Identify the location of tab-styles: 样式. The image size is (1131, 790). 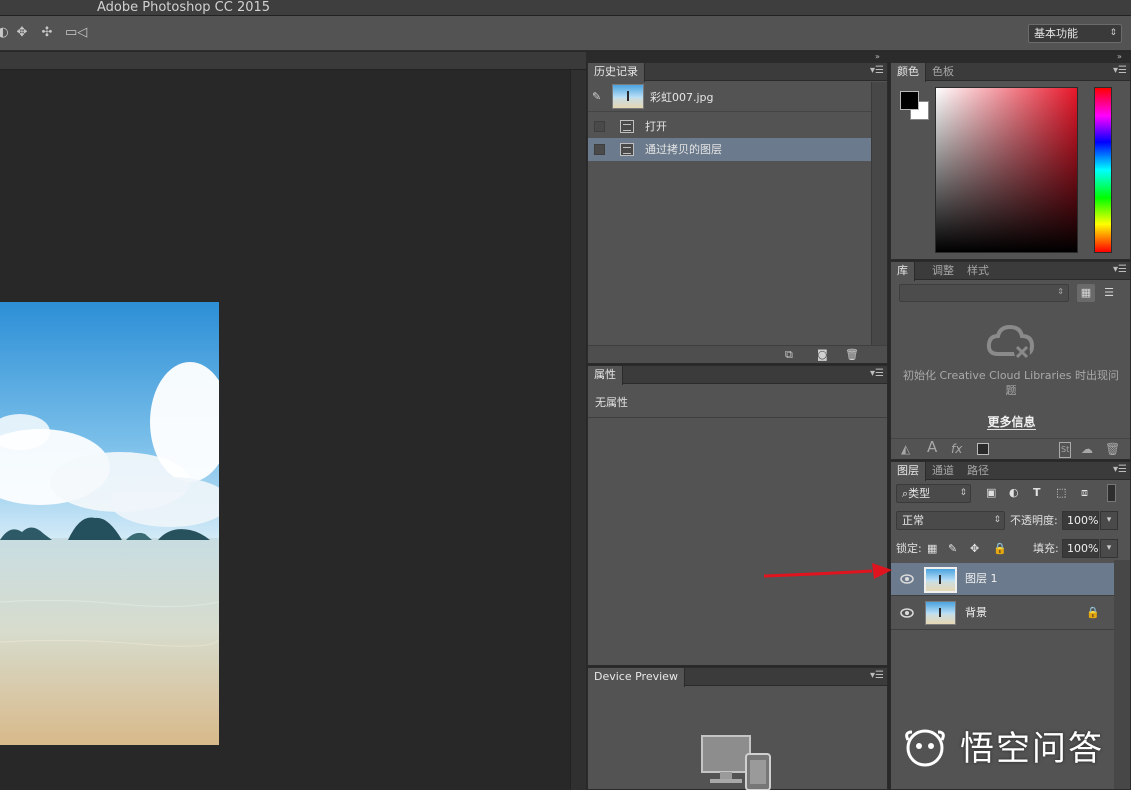
(978, 271).